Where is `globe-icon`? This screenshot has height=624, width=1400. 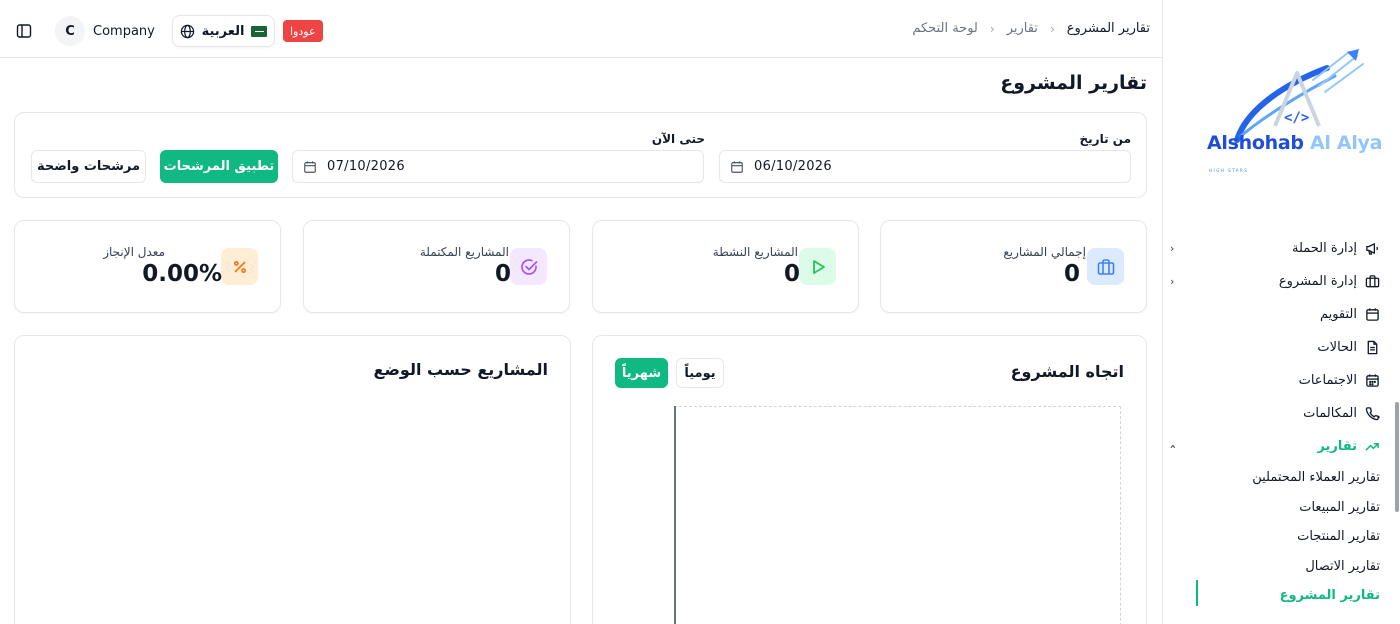 globe-icon is located at coordinates (187, 31).